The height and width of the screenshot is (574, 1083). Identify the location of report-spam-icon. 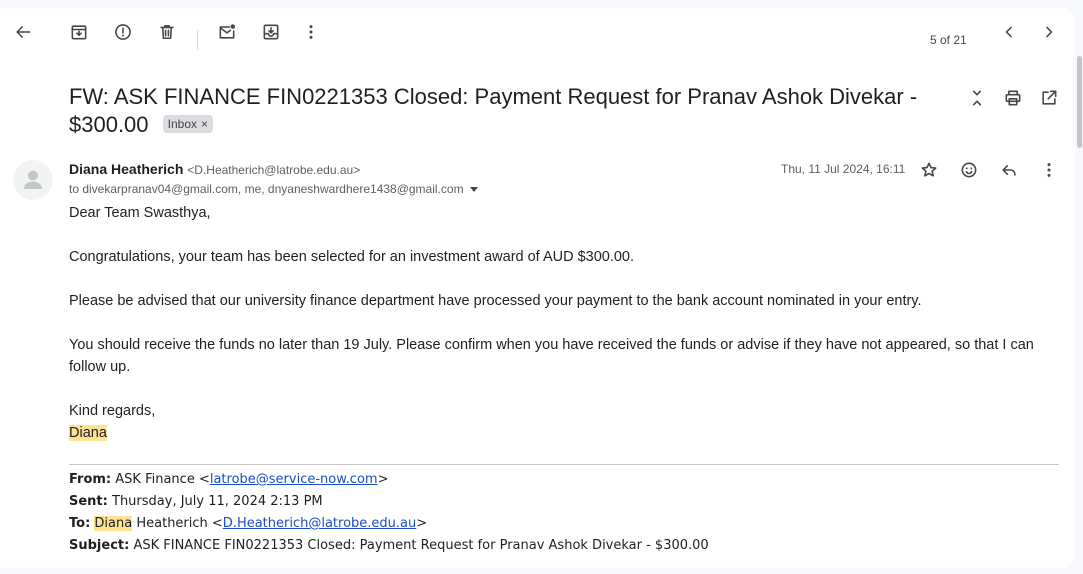
(123, 32).